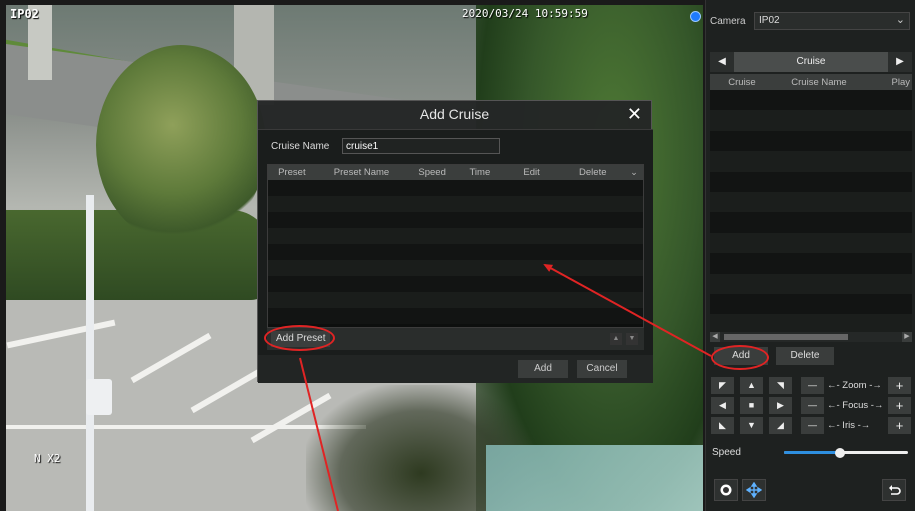 The image size is (915, 511). I want to click on preset-cruise-tab-bar: ◀ Cruise ▶, so click(811, 62).